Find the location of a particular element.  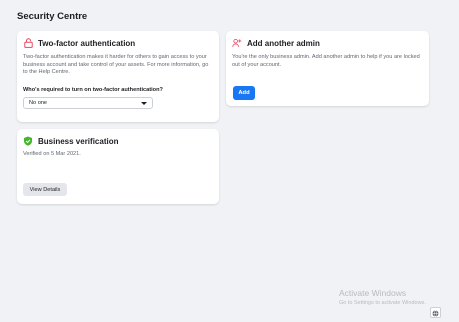

view-details-button: View Details is located at coordinates (45, 189).